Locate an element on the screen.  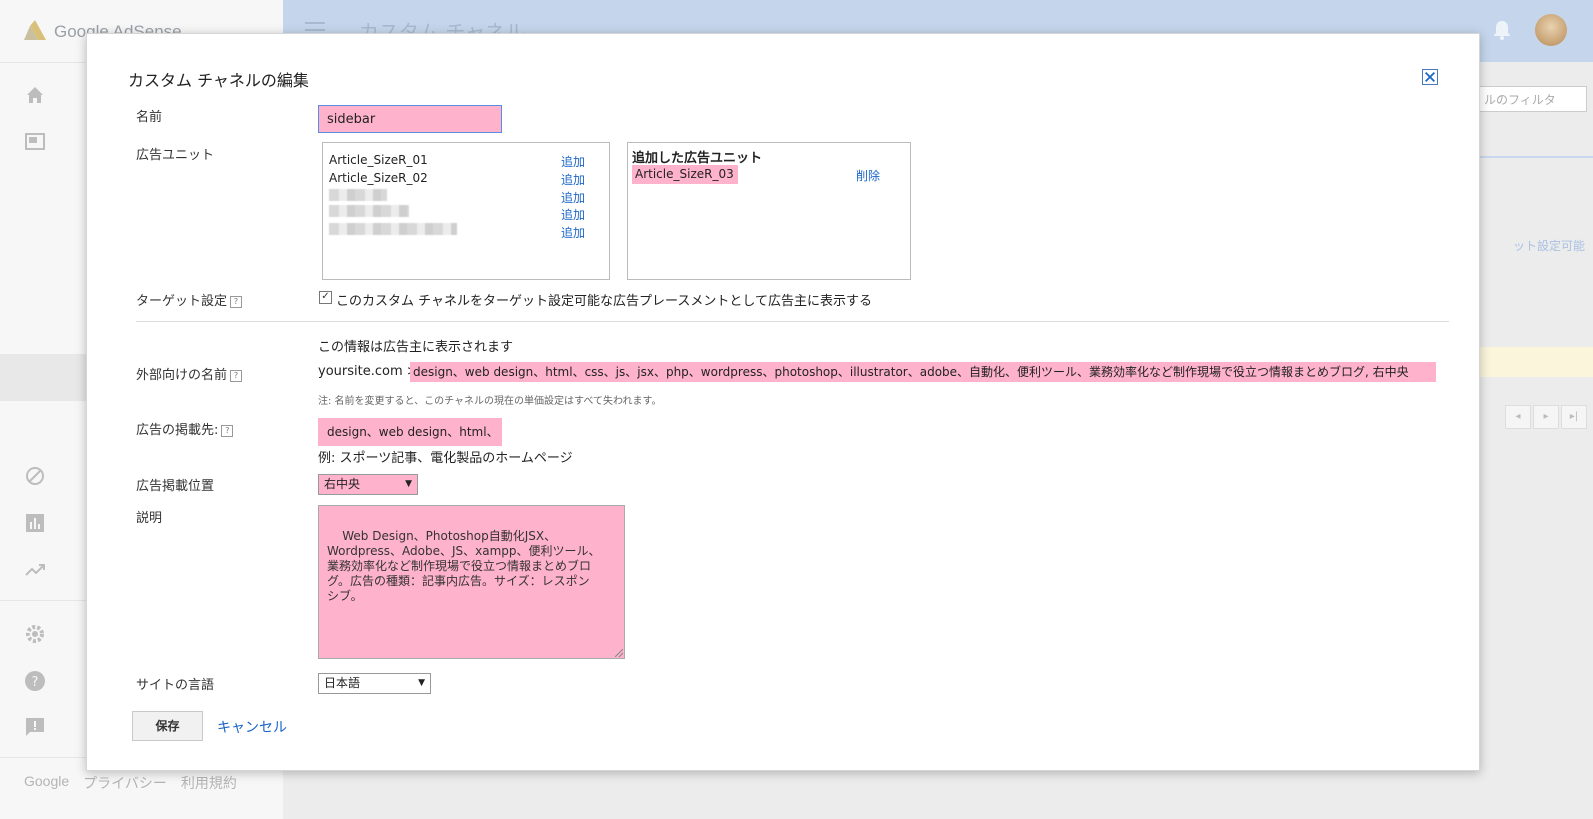
footer-privacy-link: プライバシー is located at coordinates (125, 783).